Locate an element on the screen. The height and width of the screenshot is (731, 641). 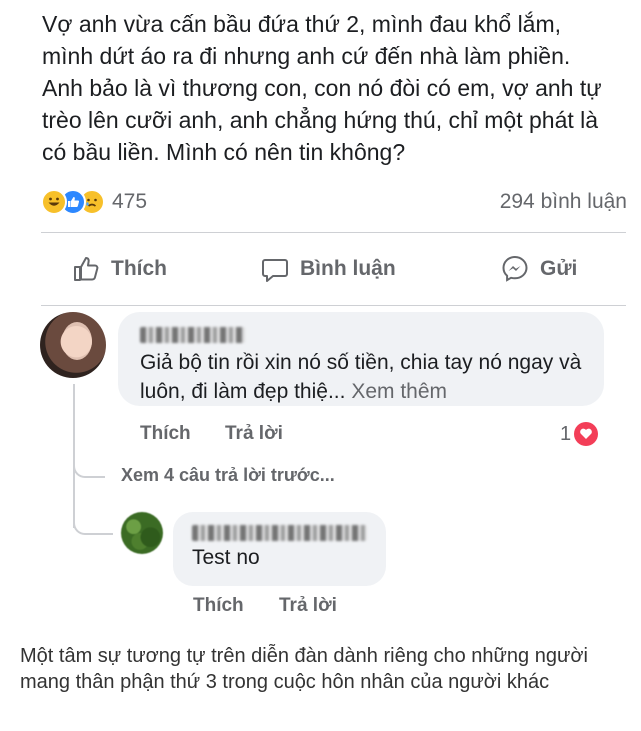
heart-icon is located at coordinates (586, 434).